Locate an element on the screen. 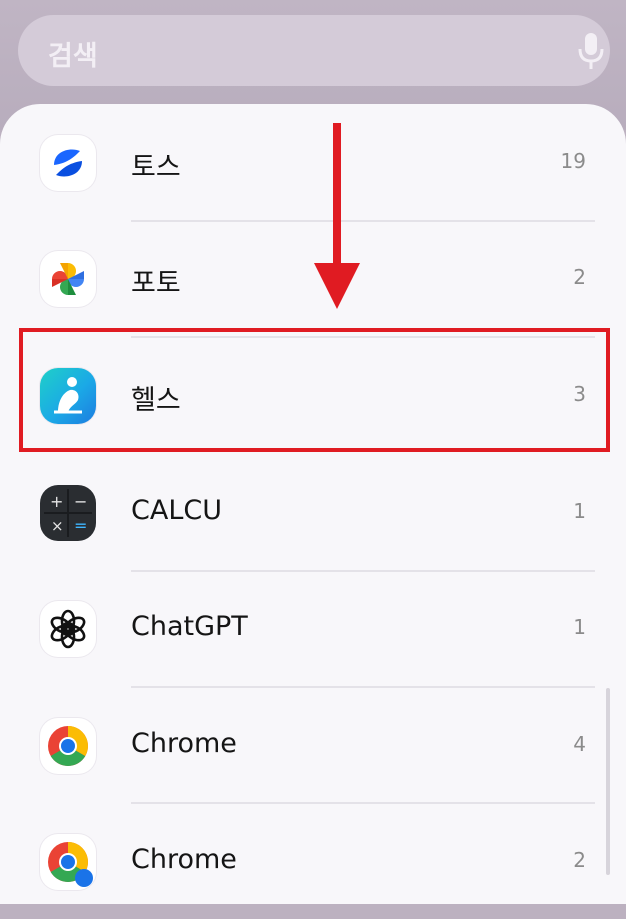  app-count: 19 is located at coordinates (573, 161).